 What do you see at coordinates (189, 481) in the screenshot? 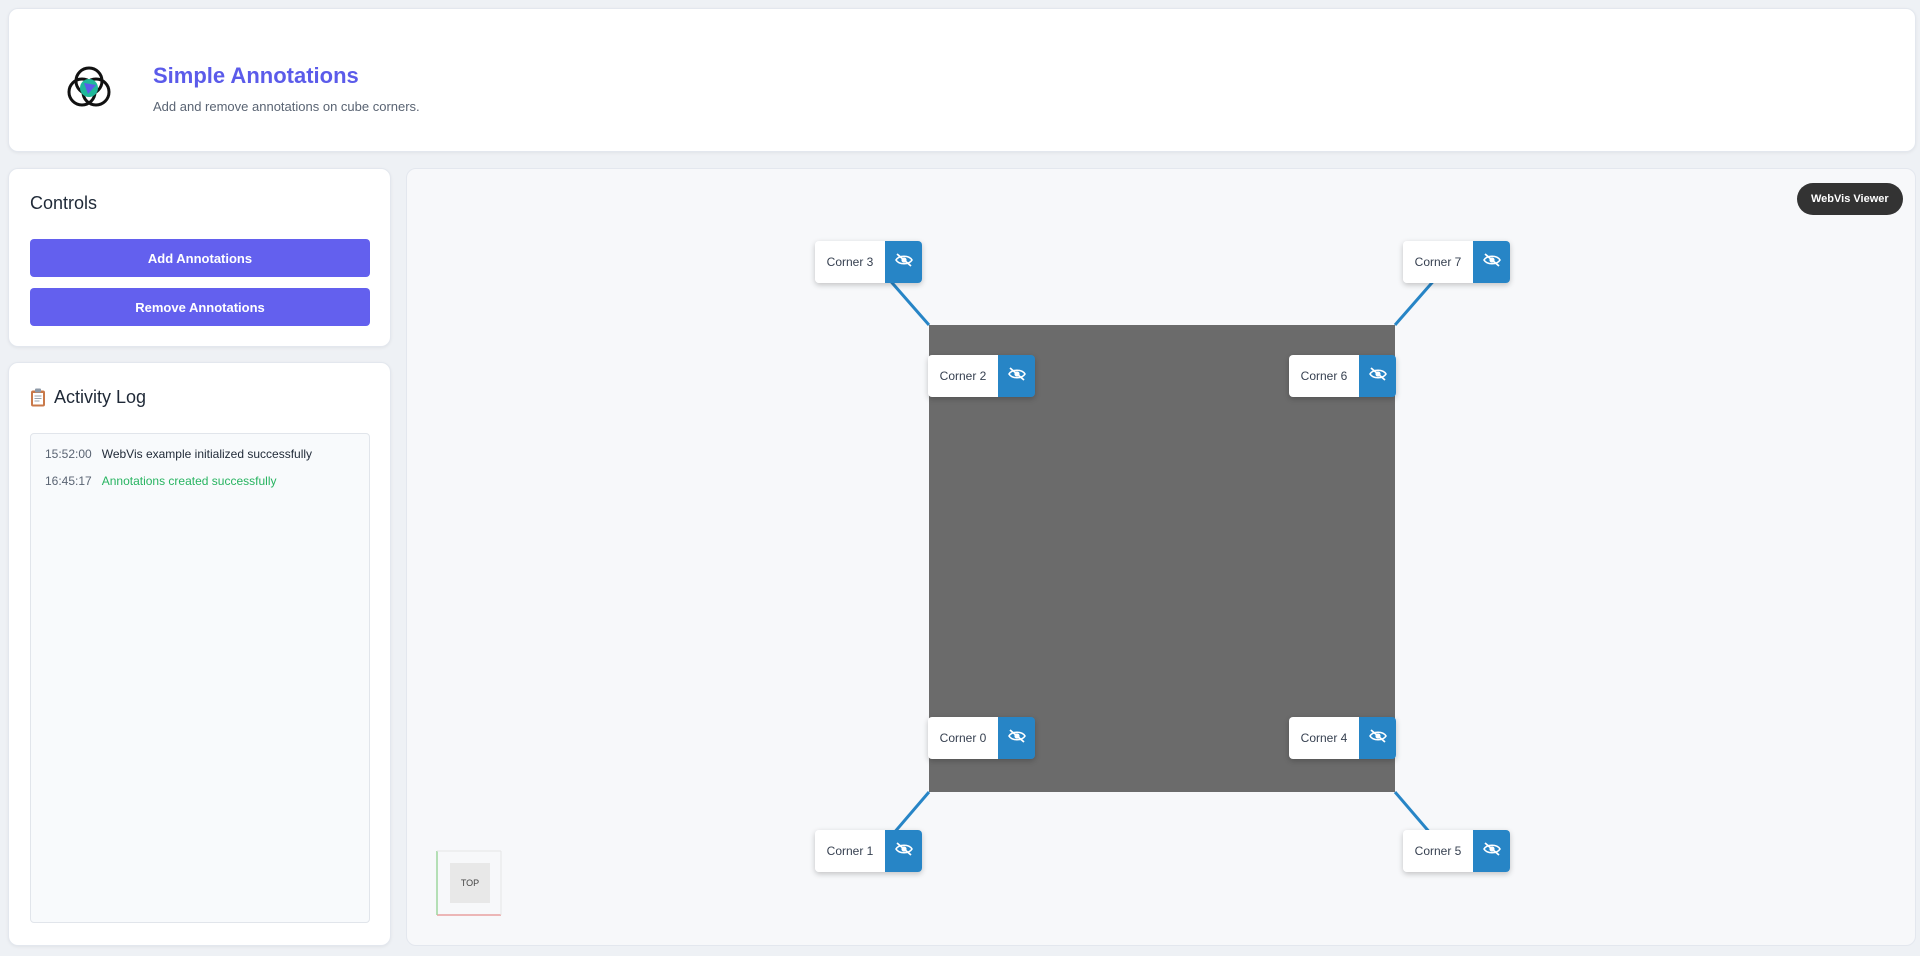
I see `log-entry-message: Annotations created successfully` at bounding box center [189, 481].